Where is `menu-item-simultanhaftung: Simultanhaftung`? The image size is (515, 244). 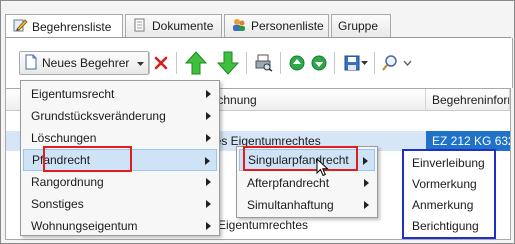
menu-item-simultanhaftung: Simultanhaftung is located at coordinates (307, 205).